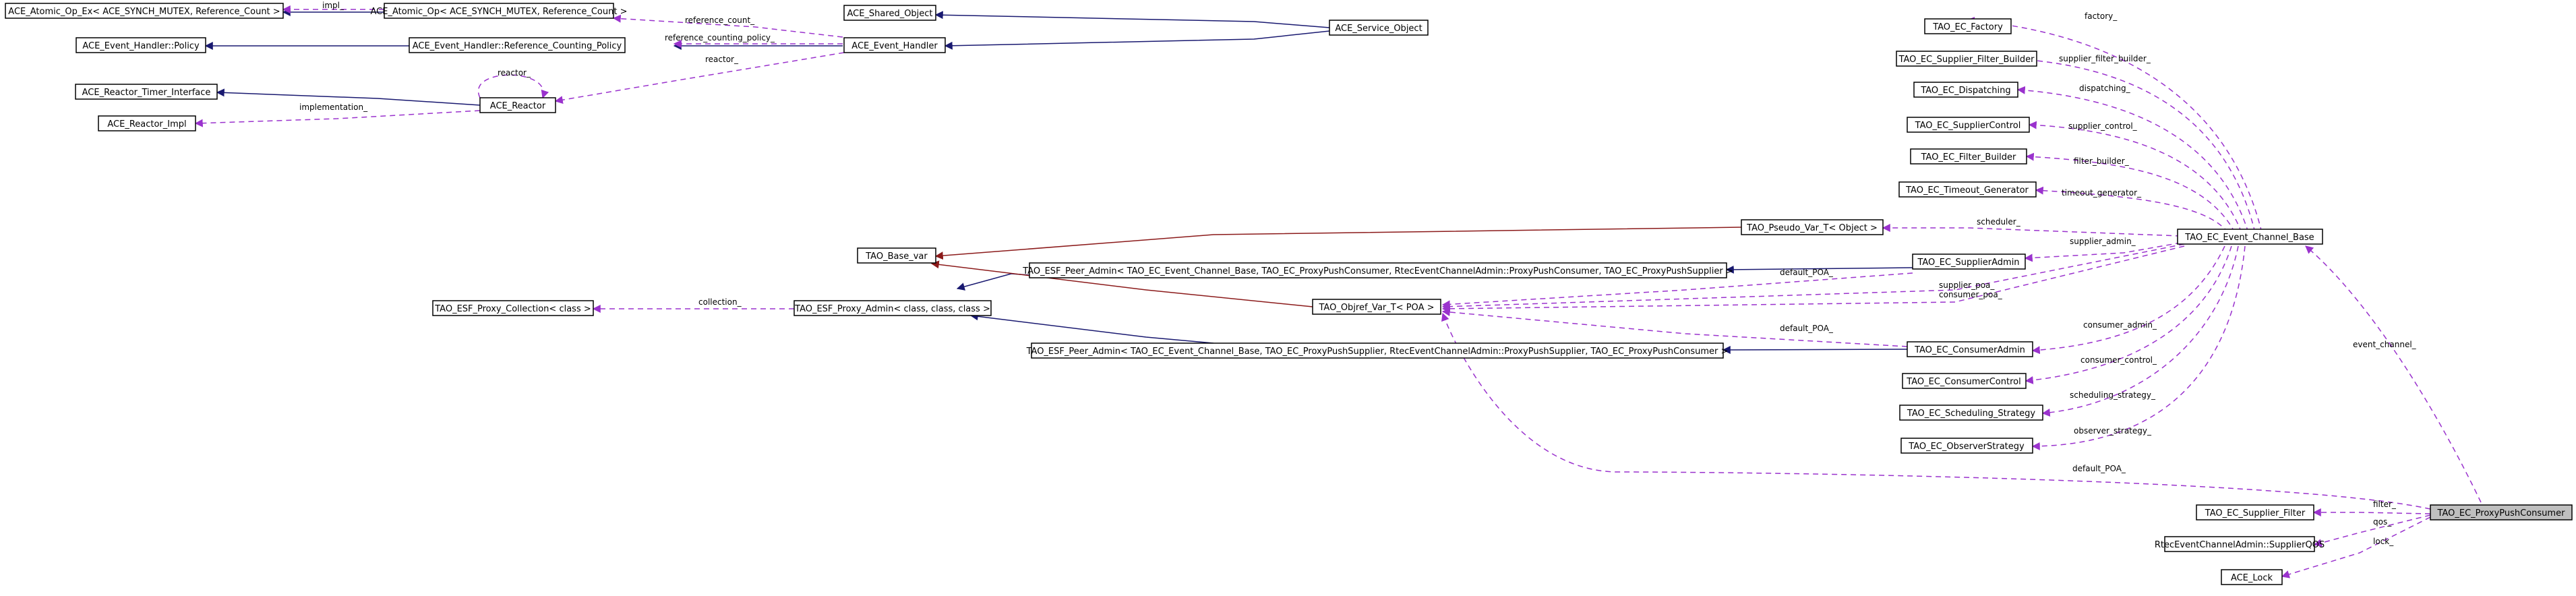 The image size is (2576, 596). I want to click on node-tao-ec-scheduling-strategy: TAO_EC_Scheduling_Strategy, so click(1971, 413).